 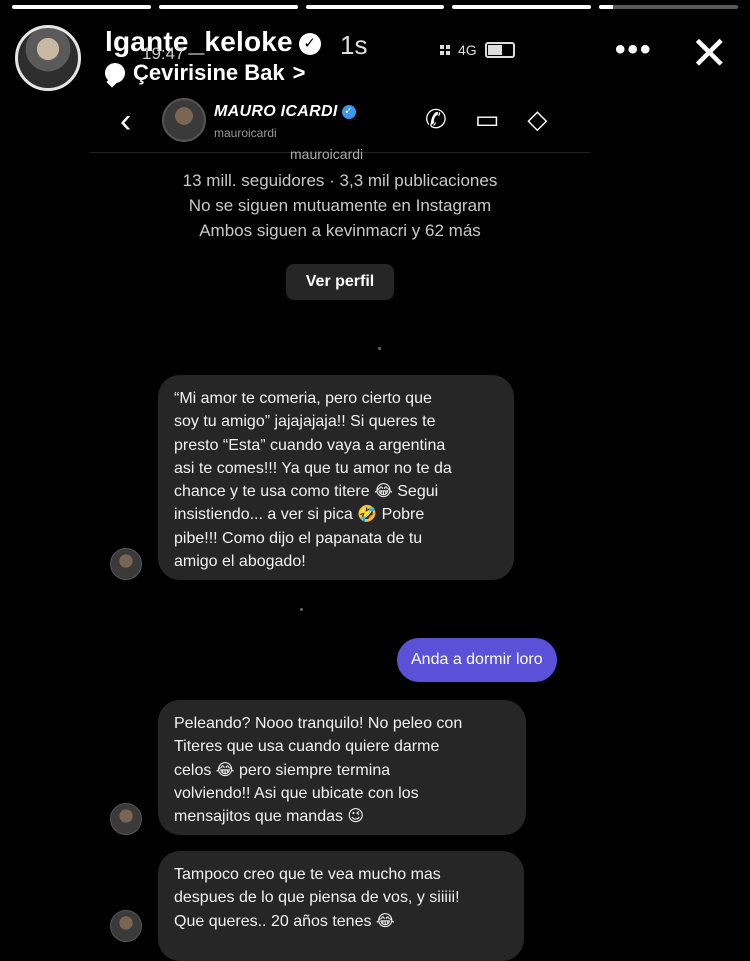 I want to click on profile-mutual-status: No se siguen mutuamente en Instagram, so click(x=340, y=205).